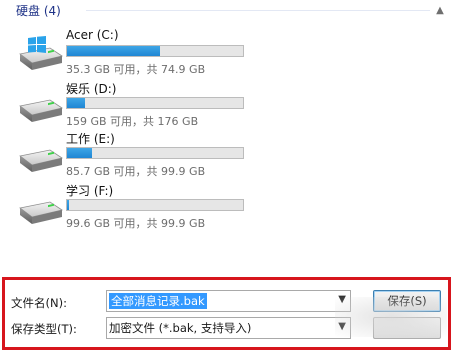  Describe the element at coordinates (132, 121) in the screenshot. I see `drive-space-text: 159 GB 可用，共 176 GB` at that location.